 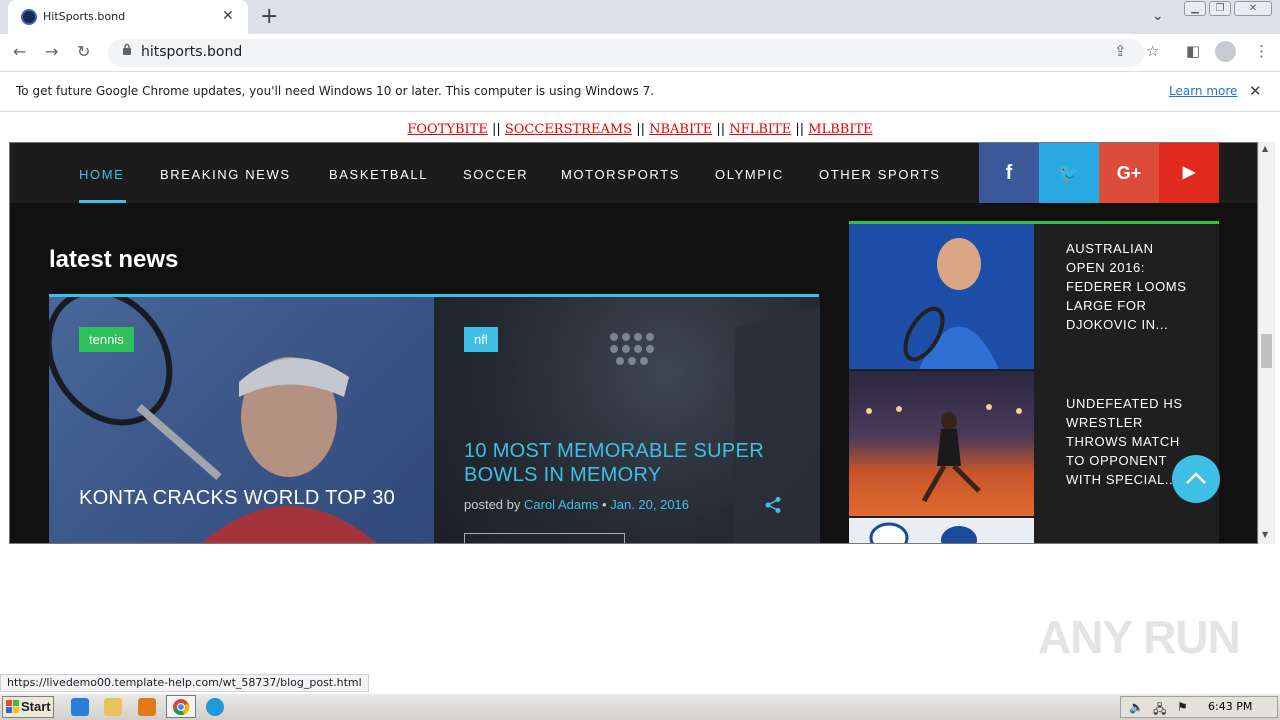 What do you see at coordinates (1265, 148) in the screenshot?
I see `scroll-up-arrow-icon: ▲` at bounding box center [1265, 148].